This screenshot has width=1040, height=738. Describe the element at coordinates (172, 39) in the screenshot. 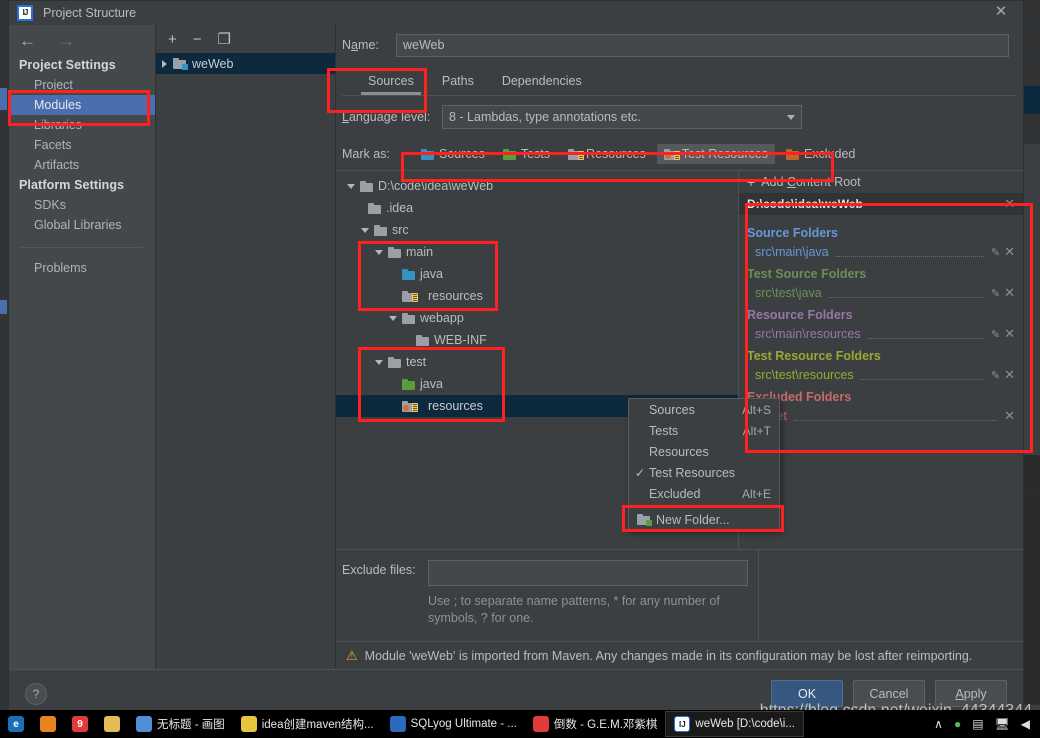

I see `add-module-icon: +` at that location.